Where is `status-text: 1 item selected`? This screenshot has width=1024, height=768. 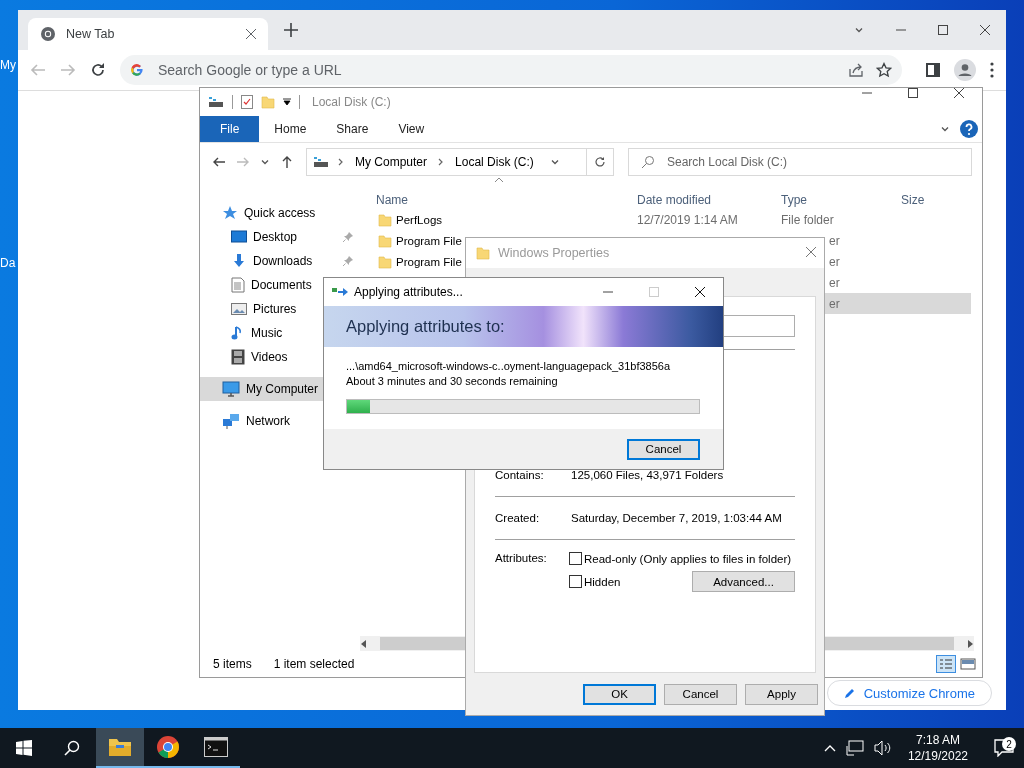
status-text: 1 item selected is located at coordinates (314, 664).